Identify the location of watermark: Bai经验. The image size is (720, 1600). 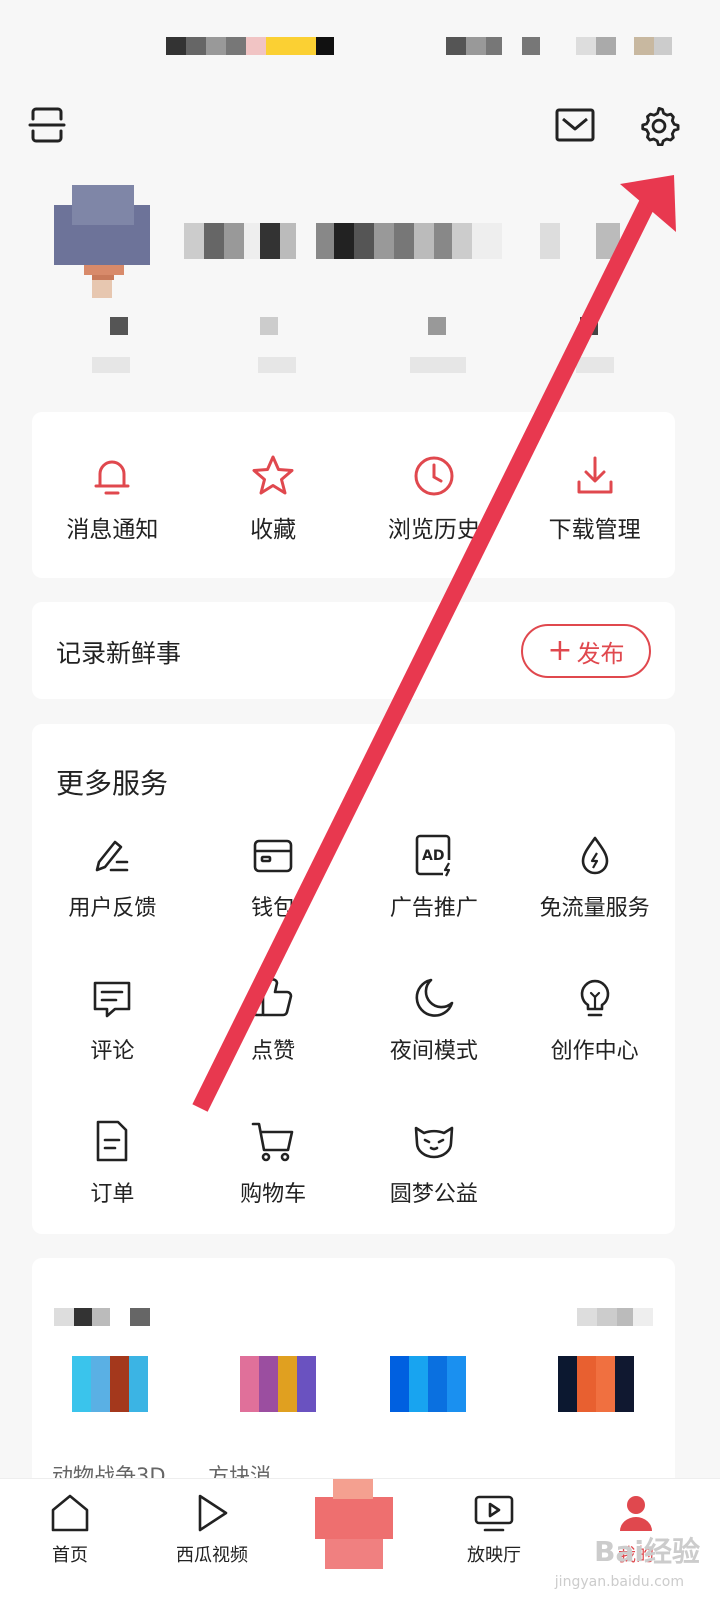
(647, 1551).